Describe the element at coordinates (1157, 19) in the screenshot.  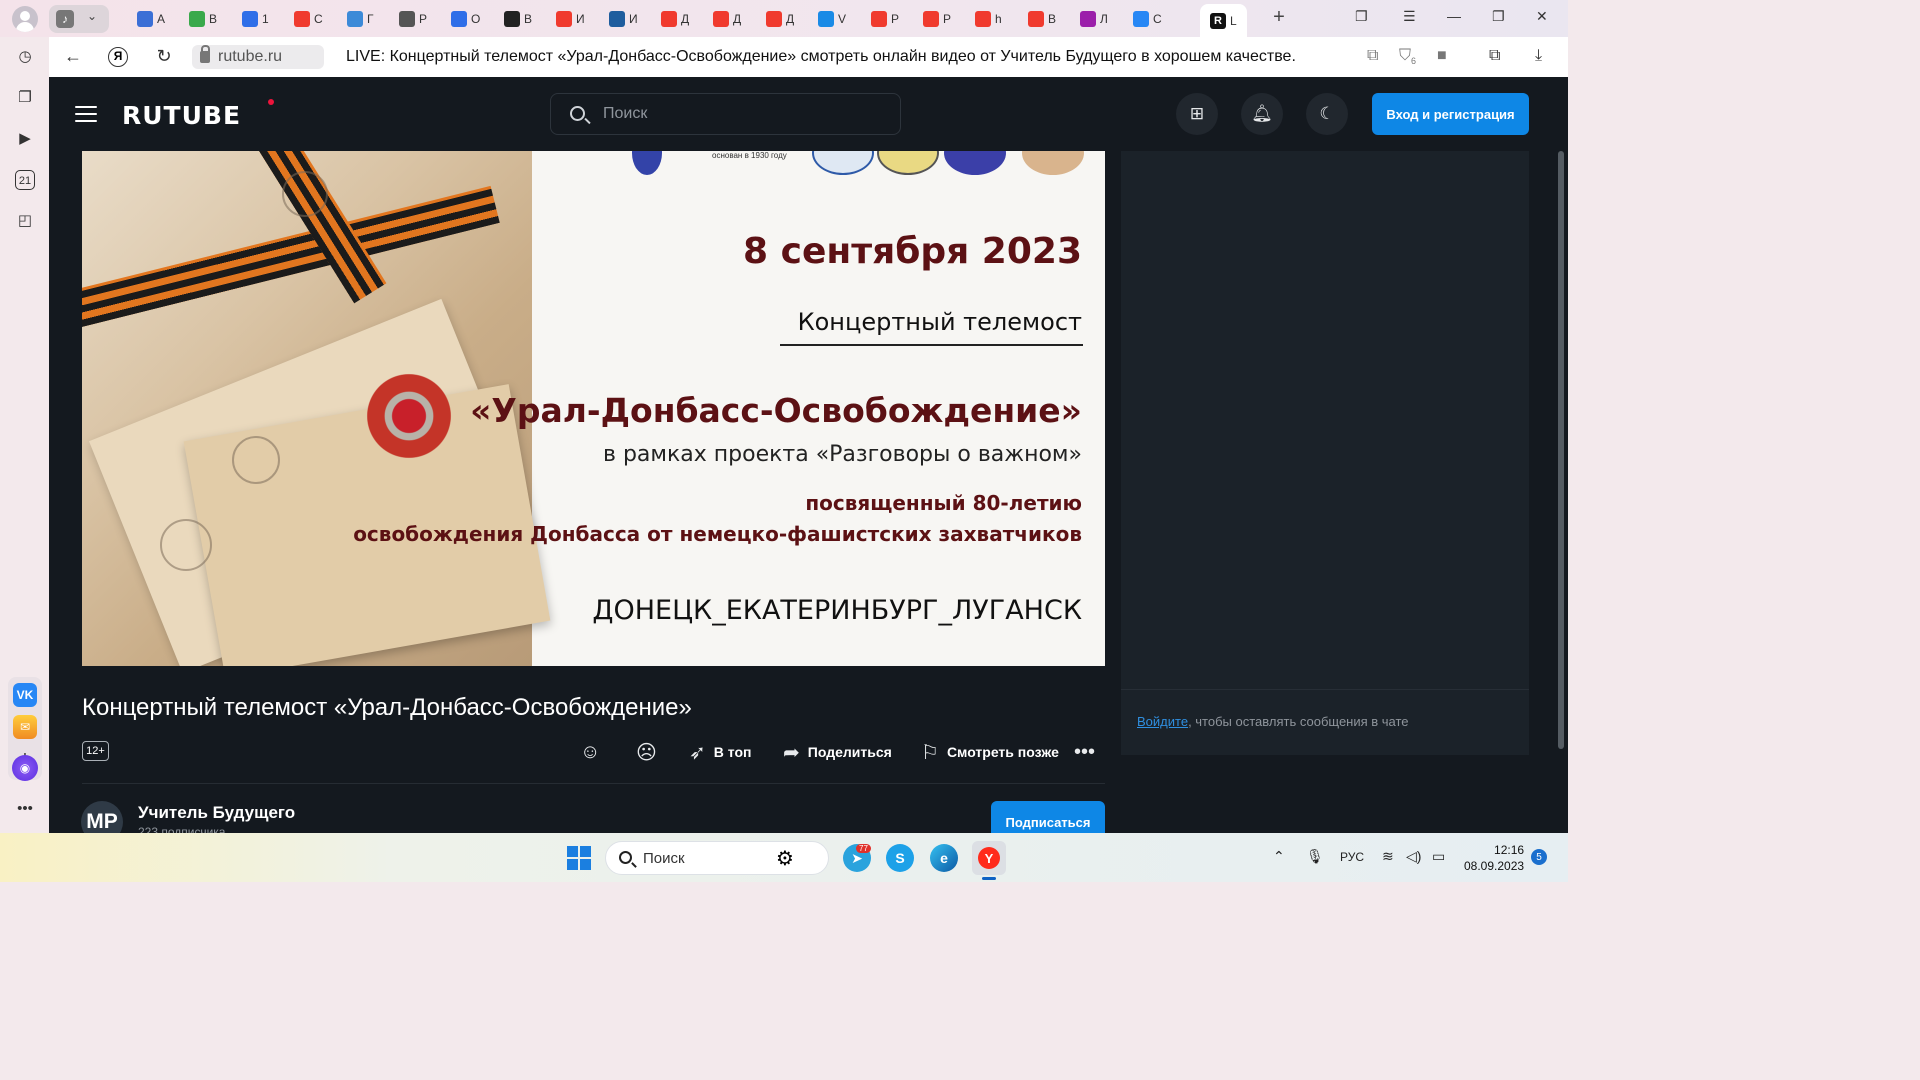
I see `tab-label: С` at that location.